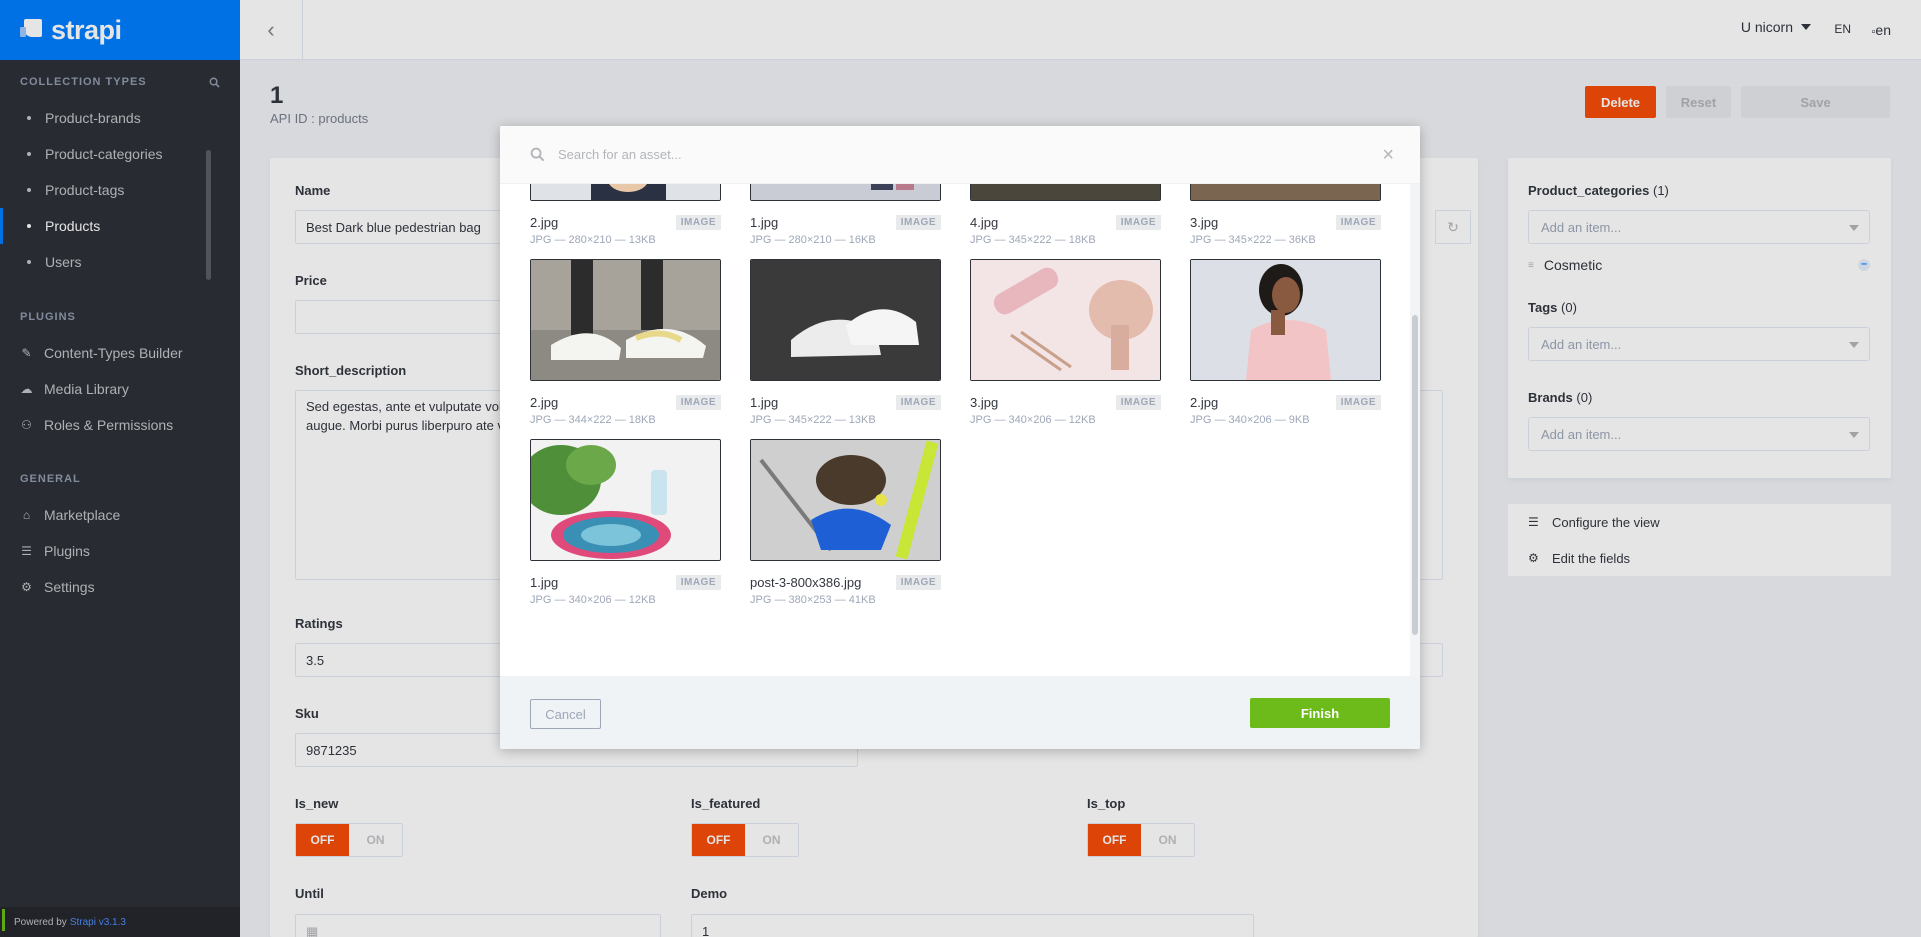 The width and height of the screenshot is (1921, 937). I want to click on photo-white-shoes-dark-image, so click(845, 320).